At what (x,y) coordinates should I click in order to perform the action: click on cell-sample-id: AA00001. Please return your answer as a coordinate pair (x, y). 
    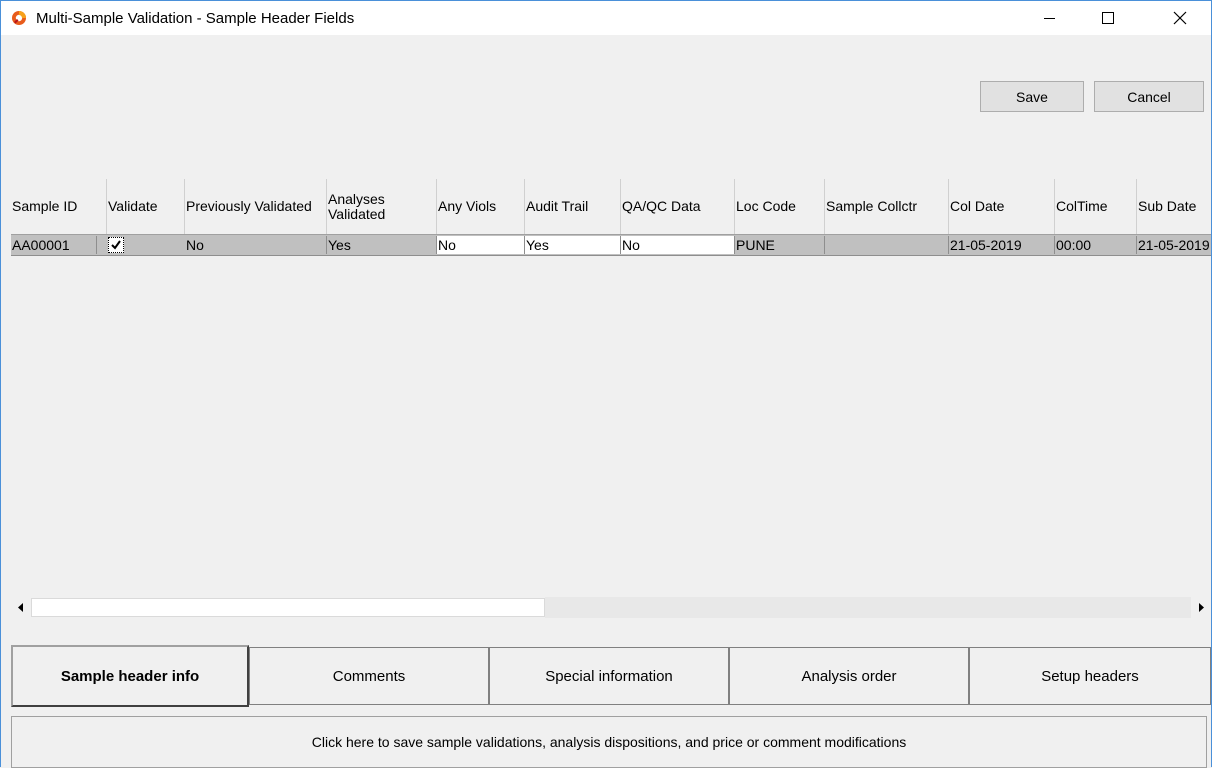
    Looking at the image, I should click on (54, 245).